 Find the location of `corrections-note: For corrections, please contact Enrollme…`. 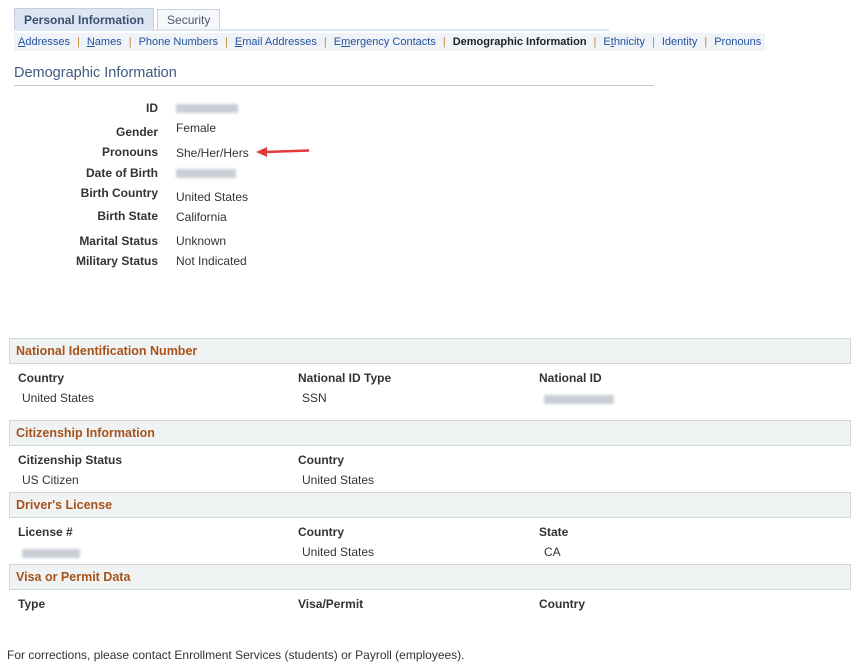

corrections-note: For corrections, please contact Enrollme… is located at coordinates (236, 655).